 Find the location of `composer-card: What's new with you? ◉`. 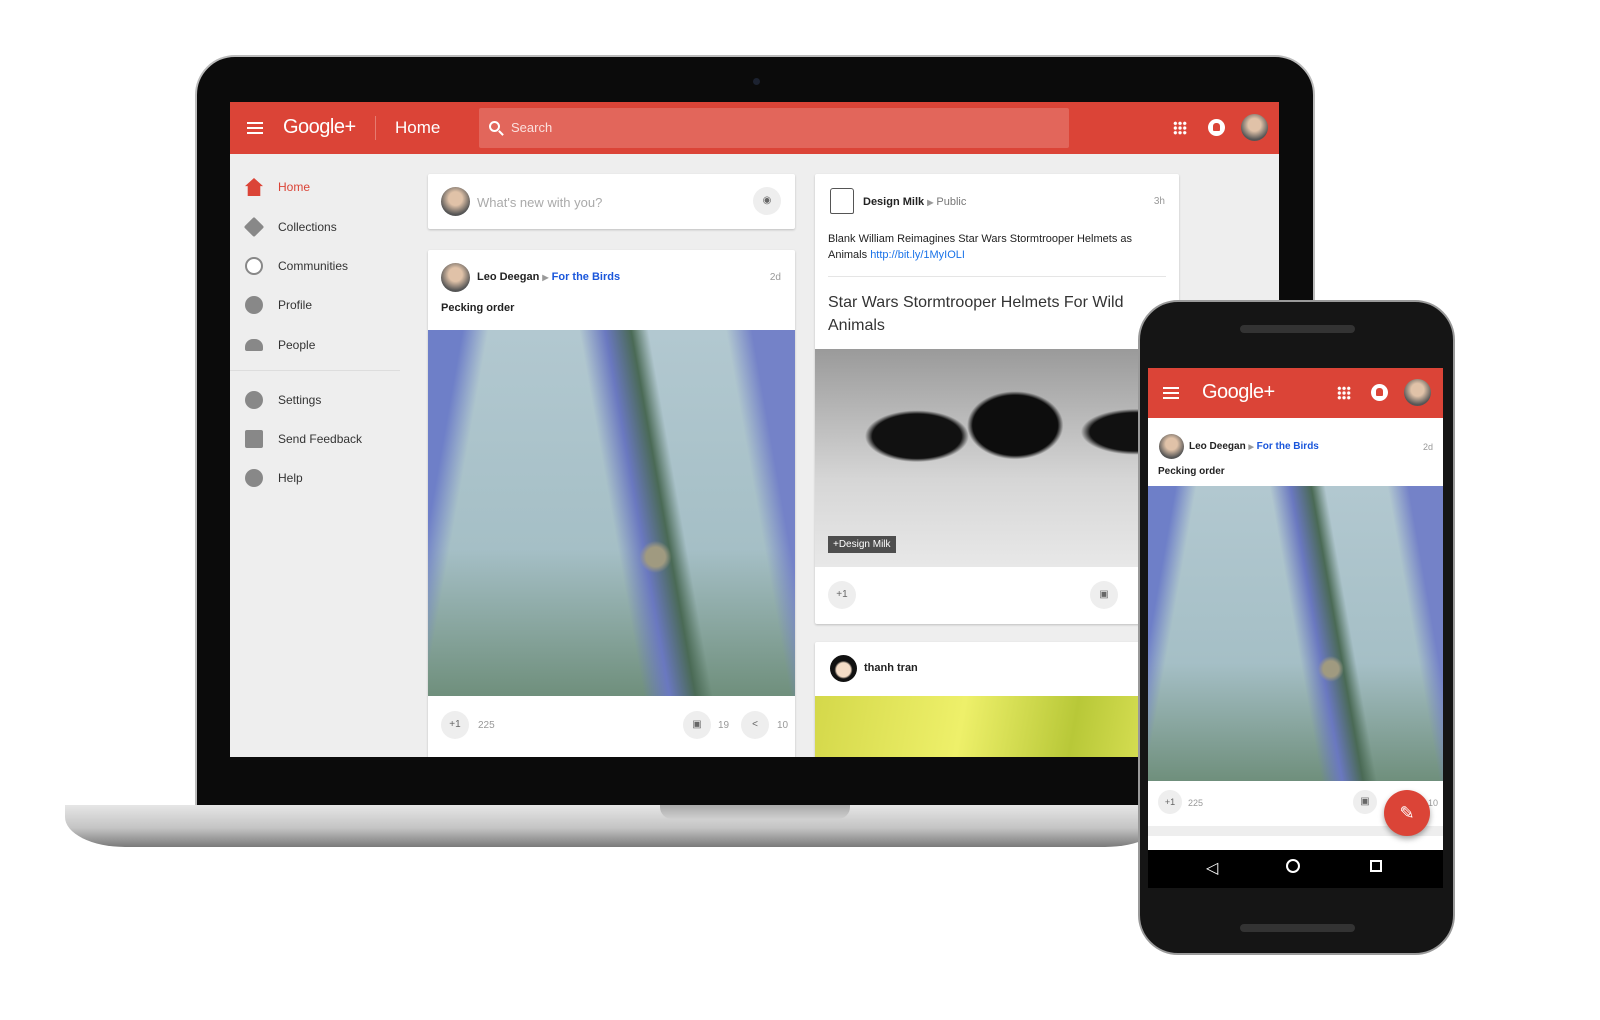

composer-card: What's new with you? ◉ is located at coordinates (611, 201).